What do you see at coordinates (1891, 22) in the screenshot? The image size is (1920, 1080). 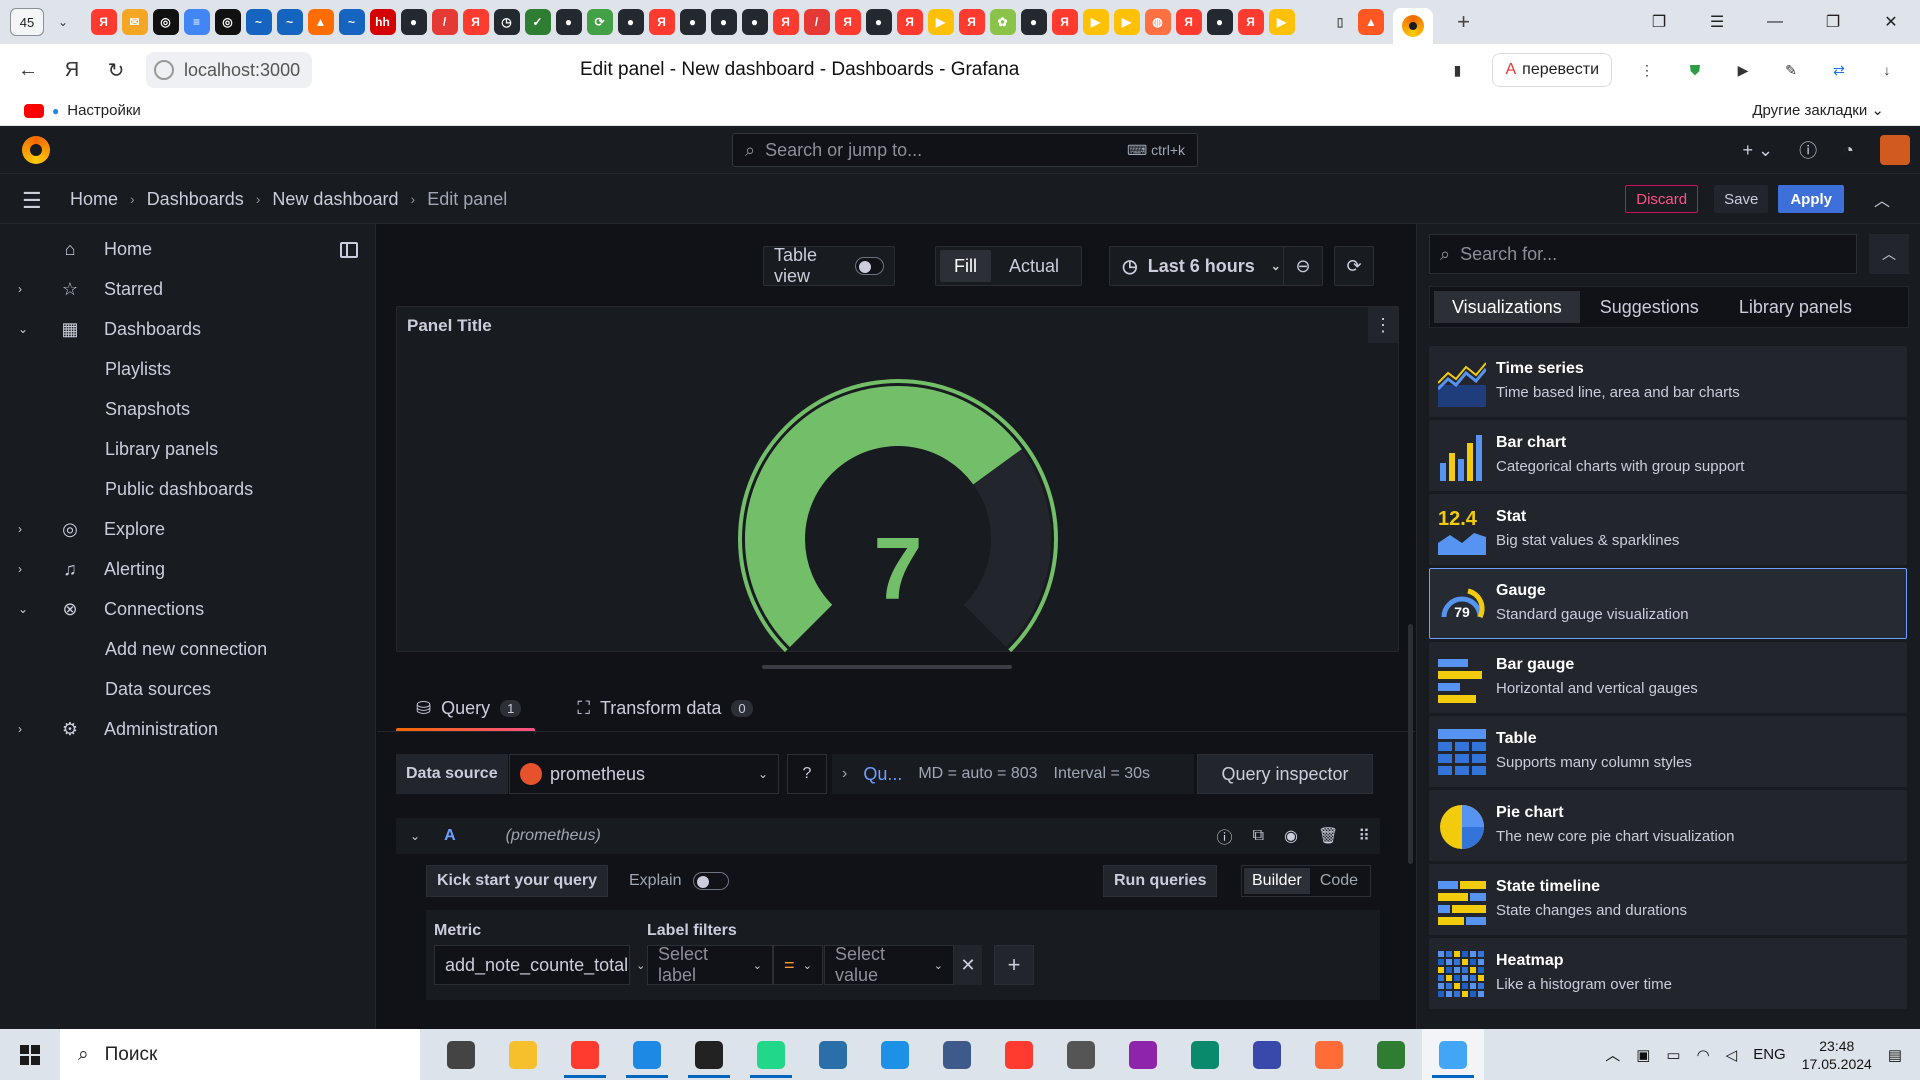 I see `close-window-button: ✕` at bounding box center [1891, 22].